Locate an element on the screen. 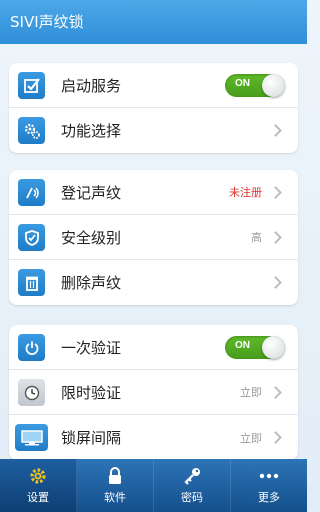 The width and height of the screenshot is (320, 512). key-icon is located at coordinates (192, 476).